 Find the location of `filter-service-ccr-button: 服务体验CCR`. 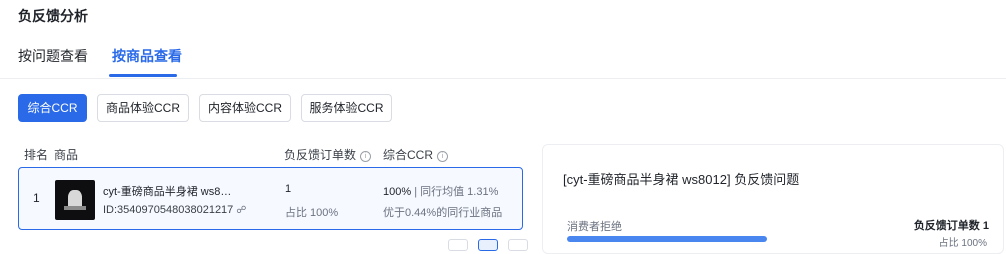

filter-service-ccr-button: 服务体验CCR is located at coordinates (346, 108).